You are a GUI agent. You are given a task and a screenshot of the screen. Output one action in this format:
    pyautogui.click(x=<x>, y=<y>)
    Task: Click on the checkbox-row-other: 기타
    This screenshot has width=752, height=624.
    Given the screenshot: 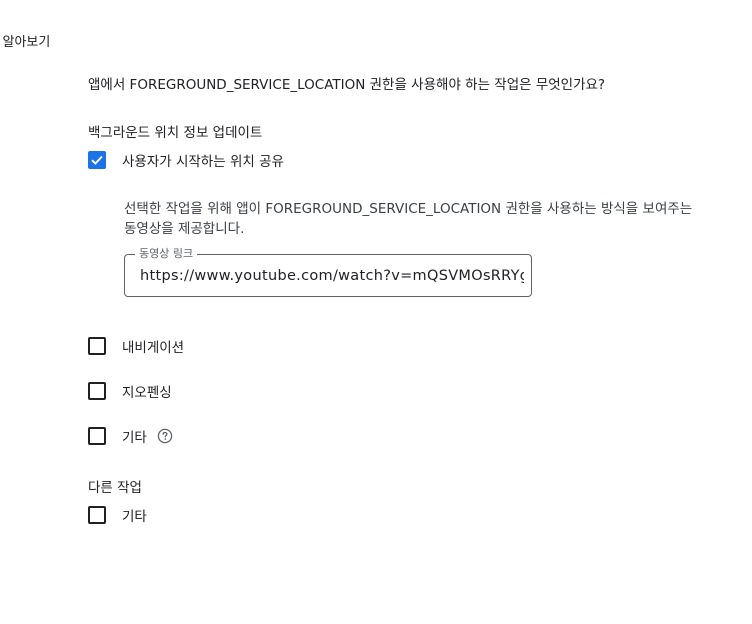 What is the action you would take?
    pyautogui.click(x=130, y=436)
    